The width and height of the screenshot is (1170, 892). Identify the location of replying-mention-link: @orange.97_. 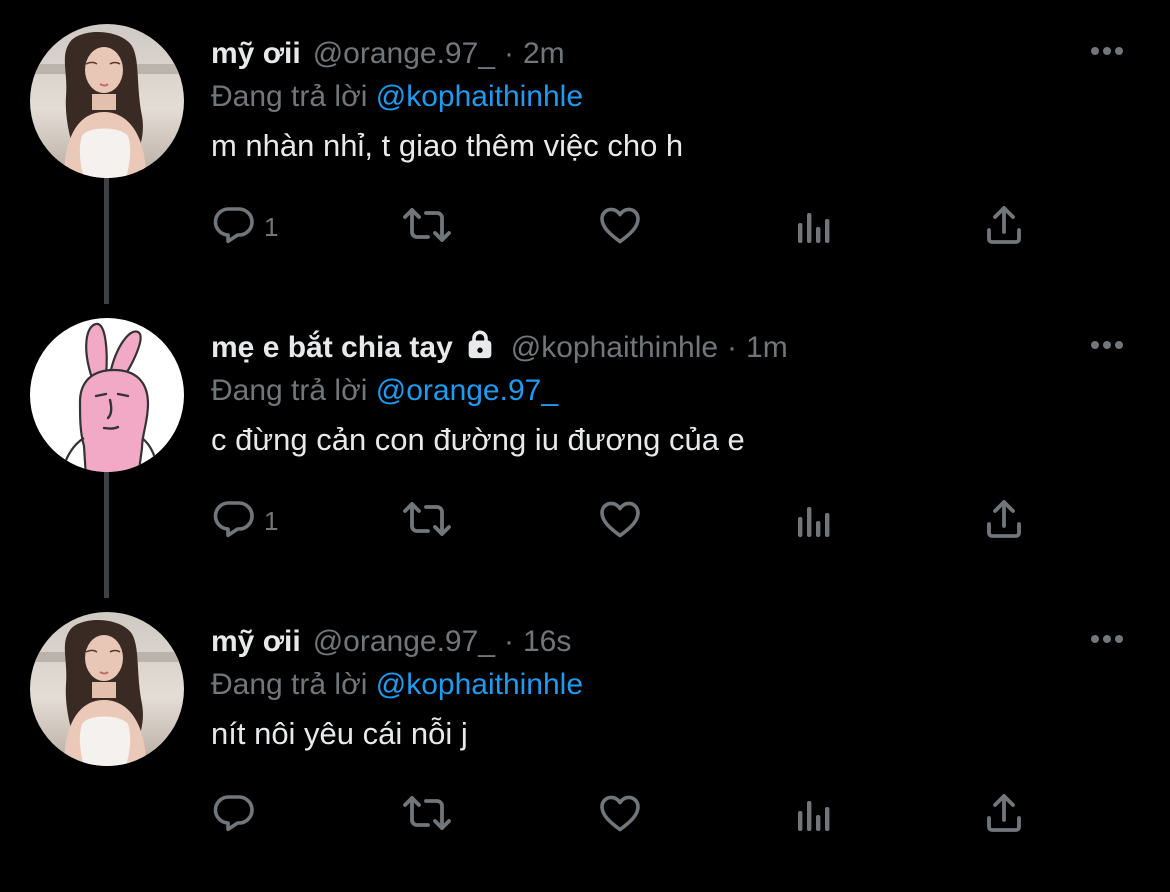
(467, 390).